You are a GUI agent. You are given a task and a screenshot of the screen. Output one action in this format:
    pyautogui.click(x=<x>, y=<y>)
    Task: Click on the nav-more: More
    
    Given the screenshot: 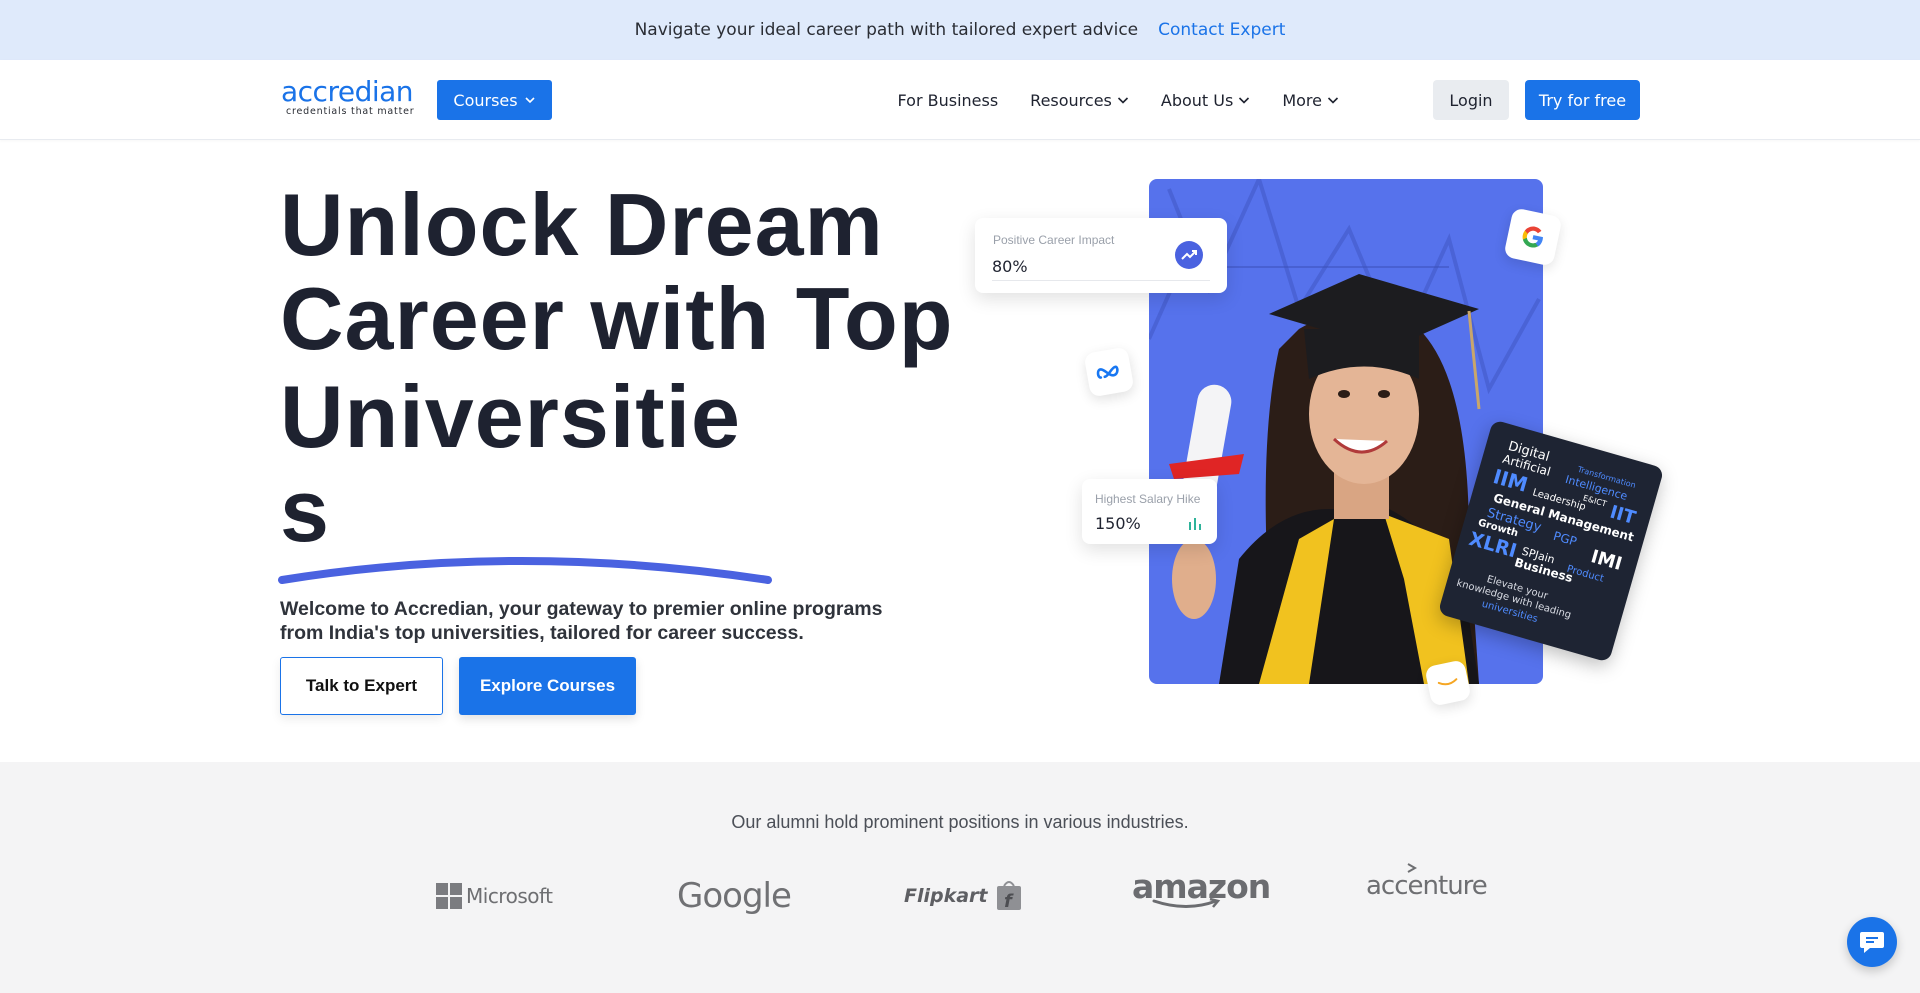 What is the action you would take?
    pyautogui.click(x=1310, y=100)
    